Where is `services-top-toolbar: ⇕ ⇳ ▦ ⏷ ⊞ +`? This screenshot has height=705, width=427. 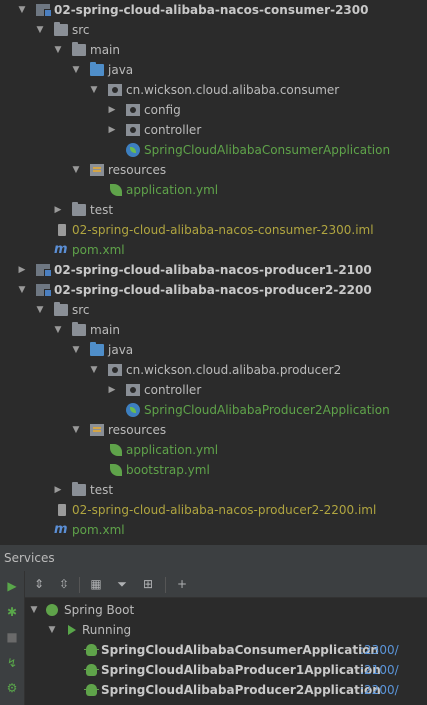
services-top-toolbar: ⇕ ⇳ ▦ ⏷ ⊞ + is located at coordinates (226, 584).